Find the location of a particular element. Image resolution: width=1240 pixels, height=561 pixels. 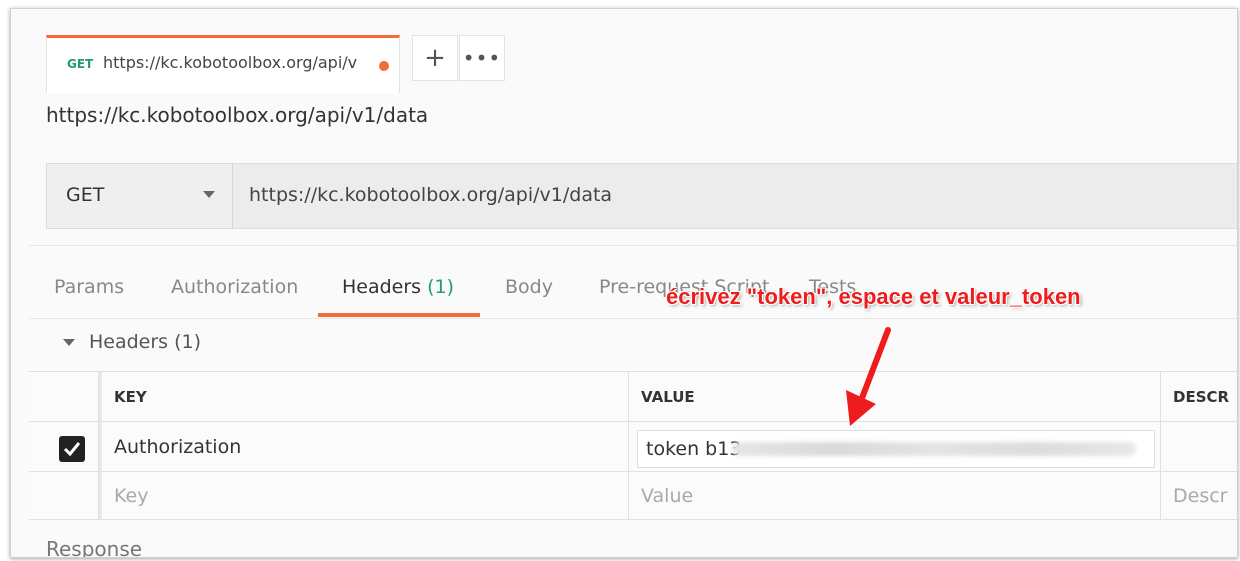

tab-headers-count: (1) is located at coordinates (441, 287).